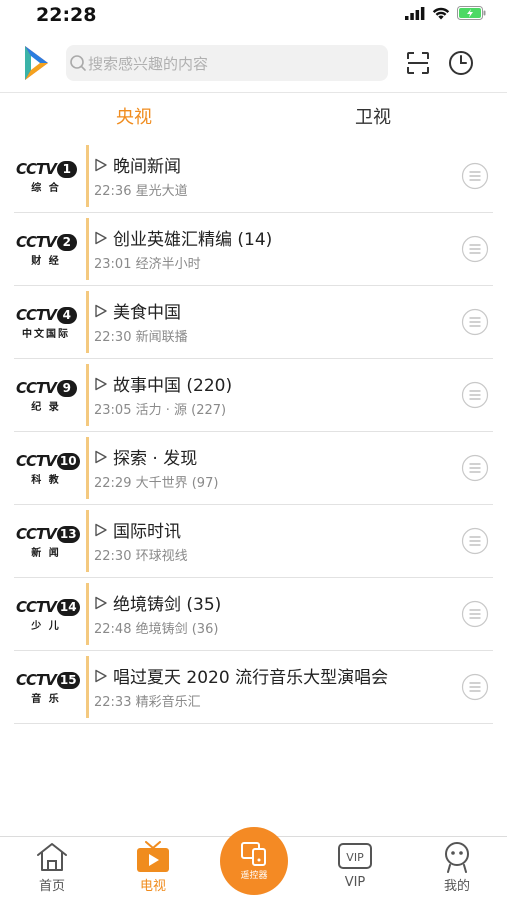 This screenshot has width=507, height=900. What do you see at coordinates (253, 614) in the screenshot?
I see `channel-row: CCTV 14 少 儿 绝境铸剑 (35) 22:48 绝境铸剑 (36)` at bounding box center [253, 614].